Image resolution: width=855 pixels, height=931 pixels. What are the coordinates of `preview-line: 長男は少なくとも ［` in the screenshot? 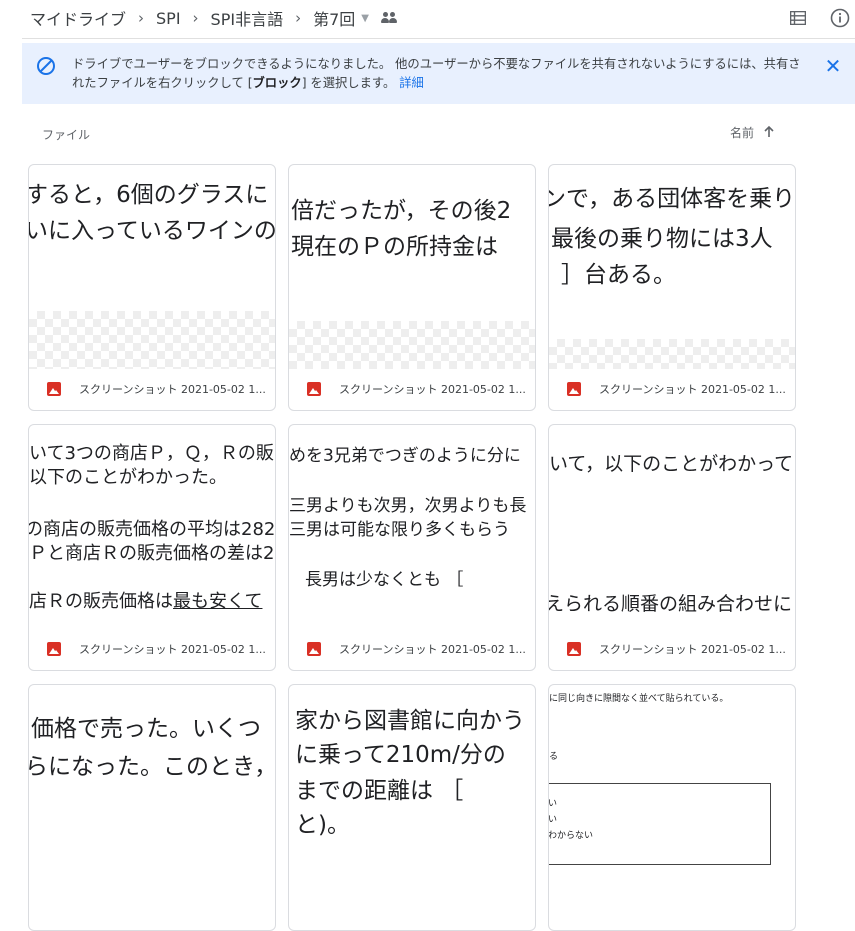 It's located at (384, 580).